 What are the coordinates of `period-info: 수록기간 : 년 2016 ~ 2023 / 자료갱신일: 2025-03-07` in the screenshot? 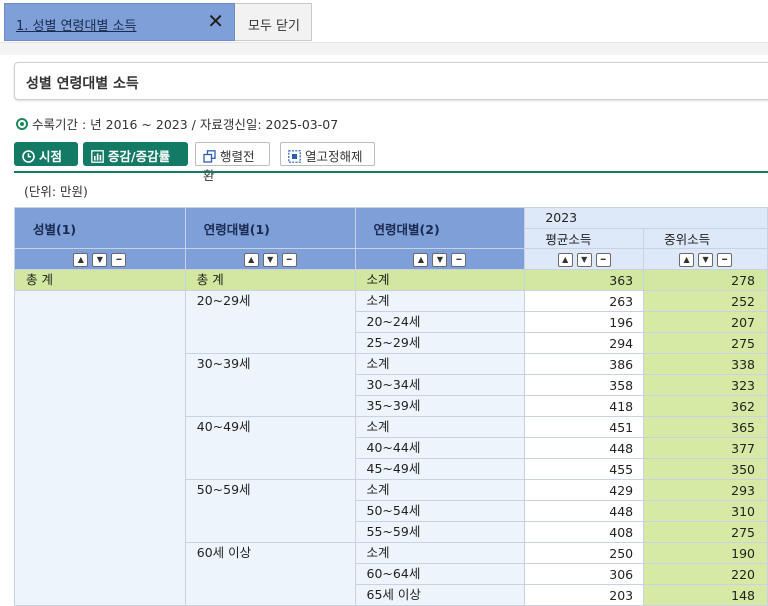 It's located at (177, 123).